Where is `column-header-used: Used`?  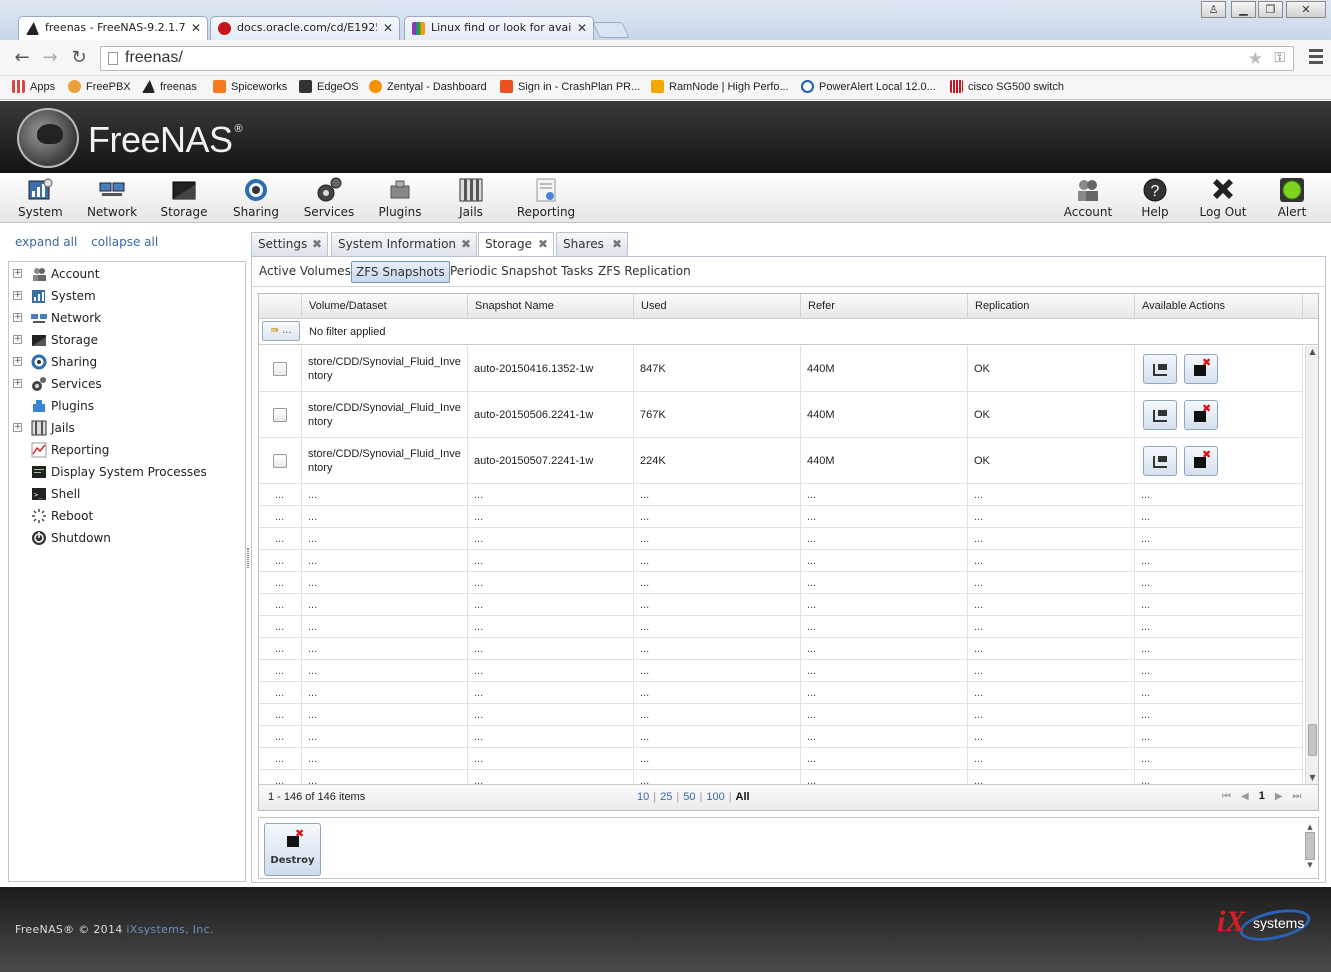
column-header-used: Used is located at coordinates (717, 306).